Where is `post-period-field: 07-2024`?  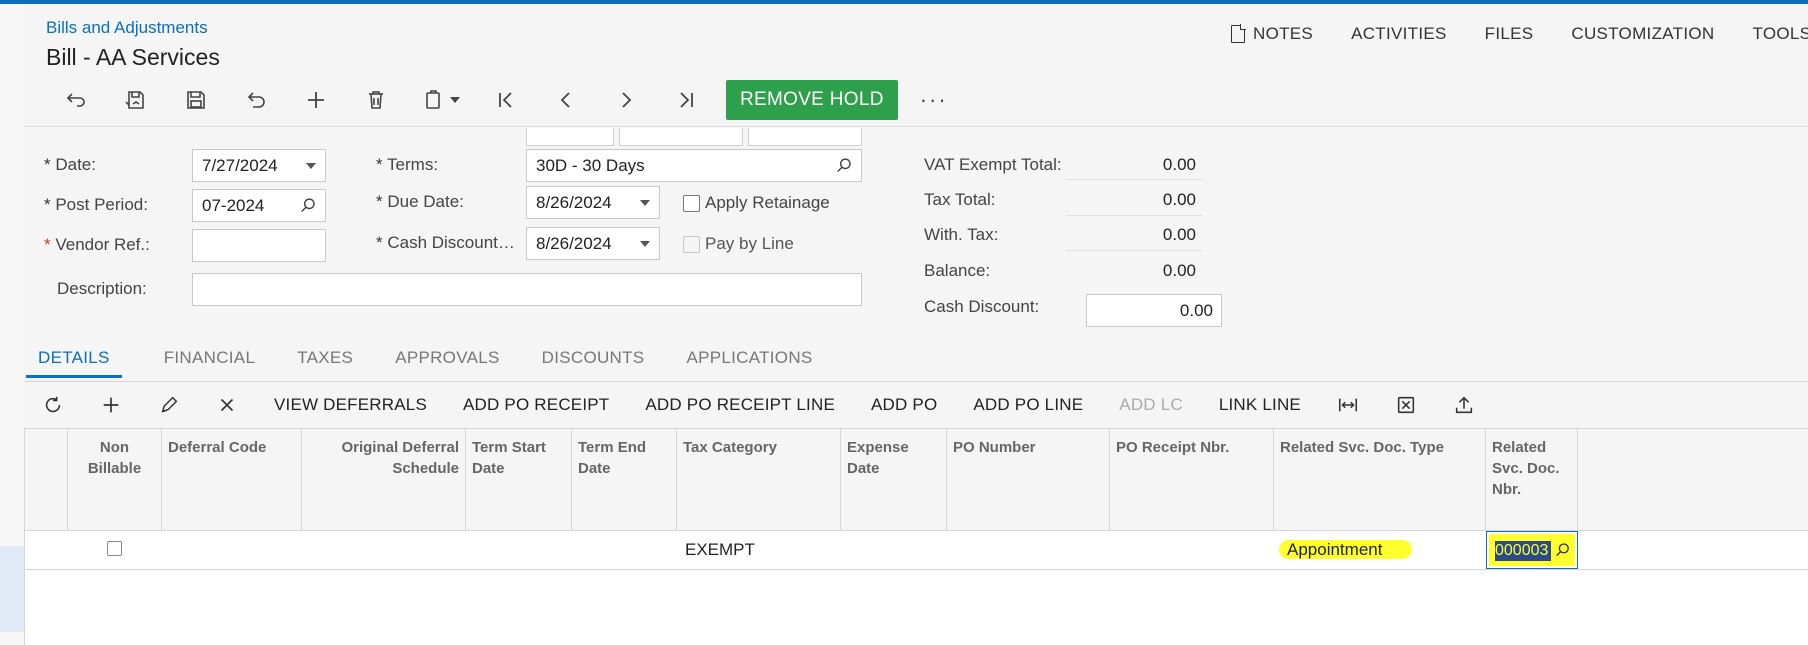
post-period-field: 07-2024 is located at coordinates (259, 205).